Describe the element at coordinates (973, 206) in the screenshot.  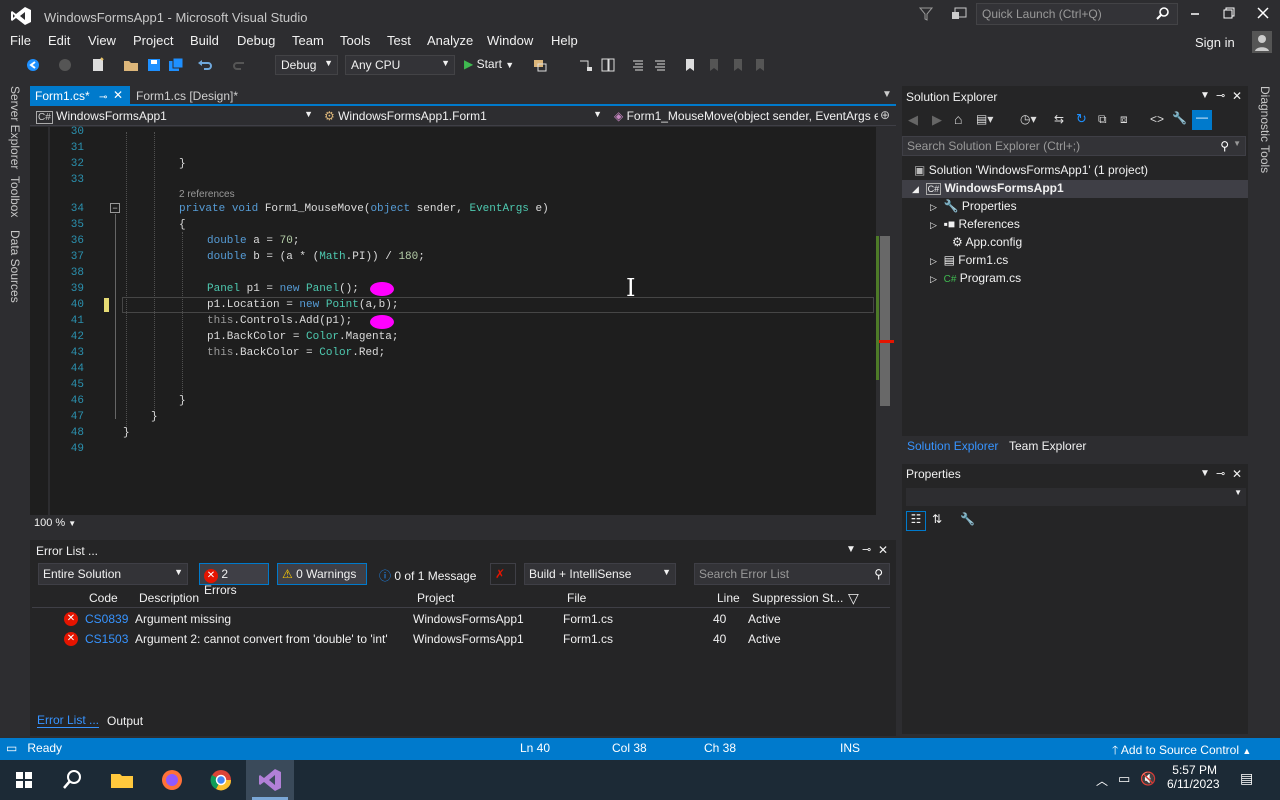
I see `tree-item-properties: ▷ 🔧 Properties` at that location.